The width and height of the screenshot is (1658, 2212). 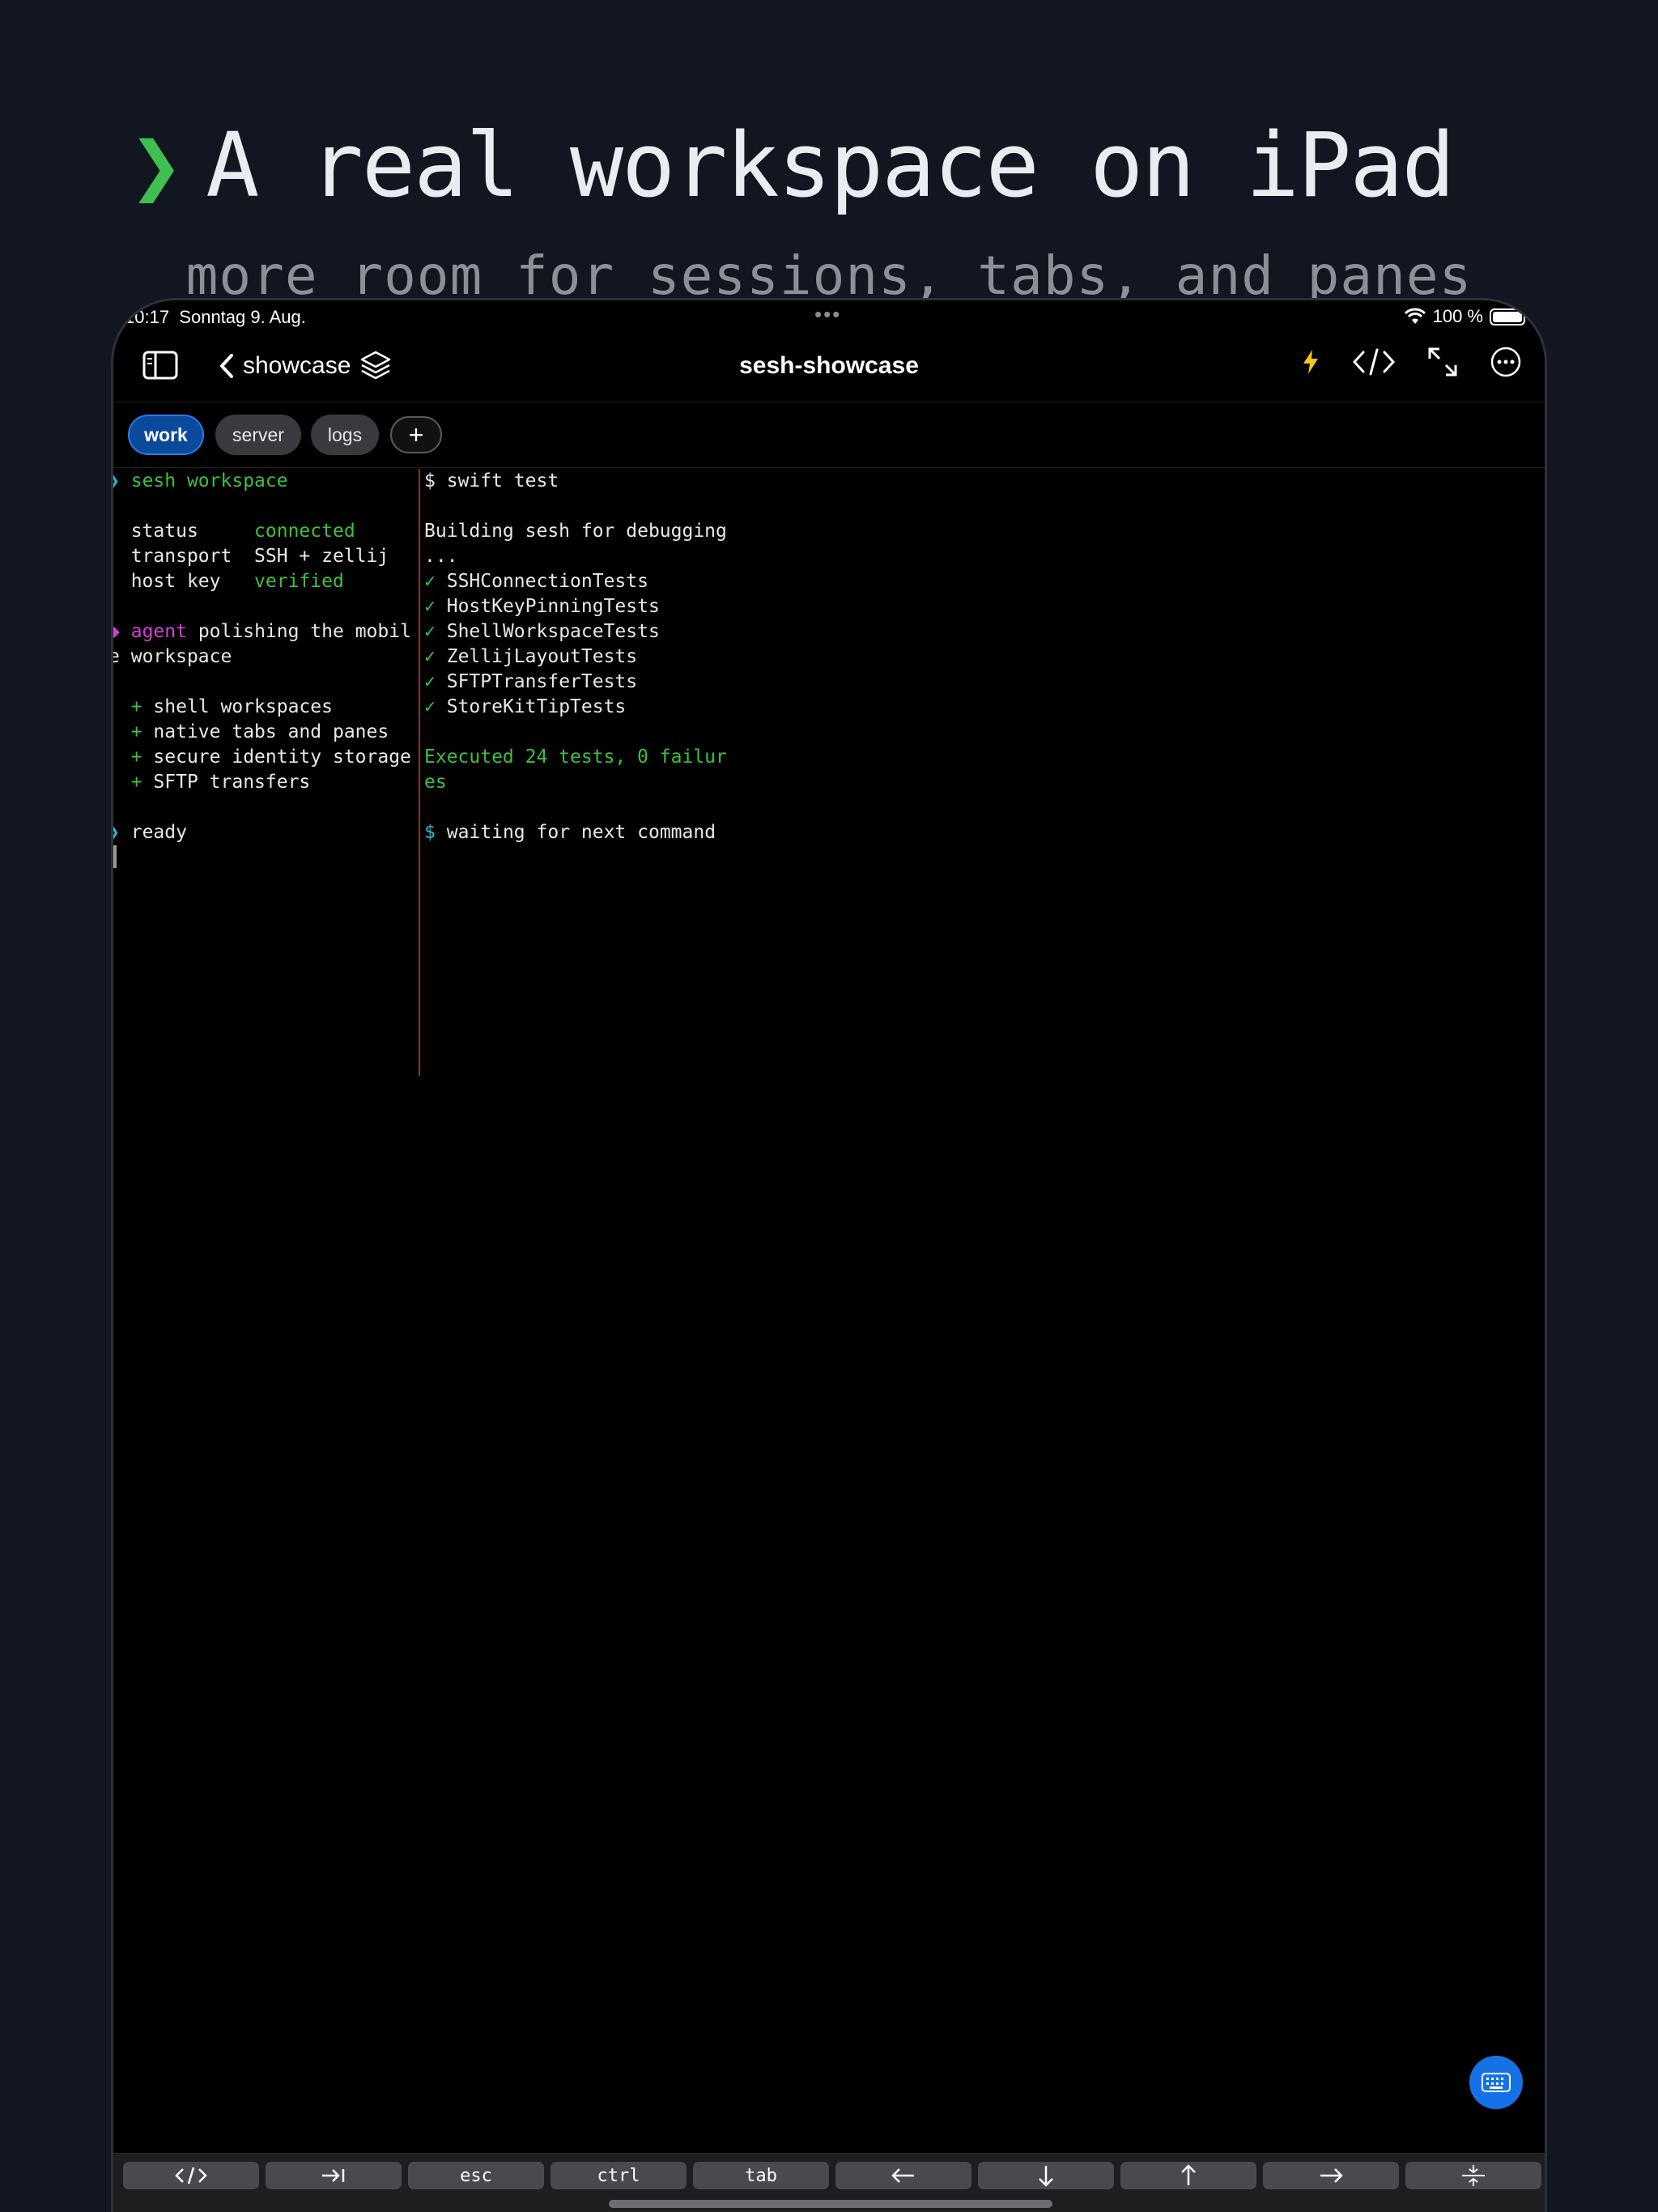 I want to click on agent-text-wrap: e, so click(x=116, y=657).